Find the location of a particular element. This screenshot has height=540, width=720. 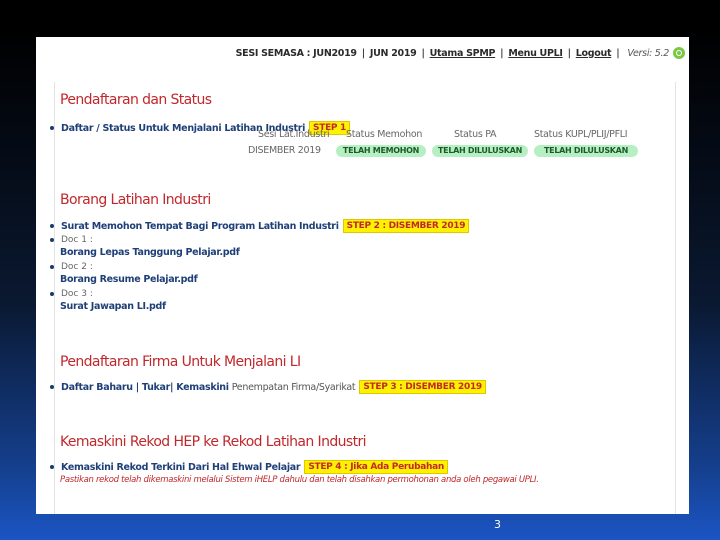

section2-heading: Borang Latihan Industri is located at coordinates (135, 200).